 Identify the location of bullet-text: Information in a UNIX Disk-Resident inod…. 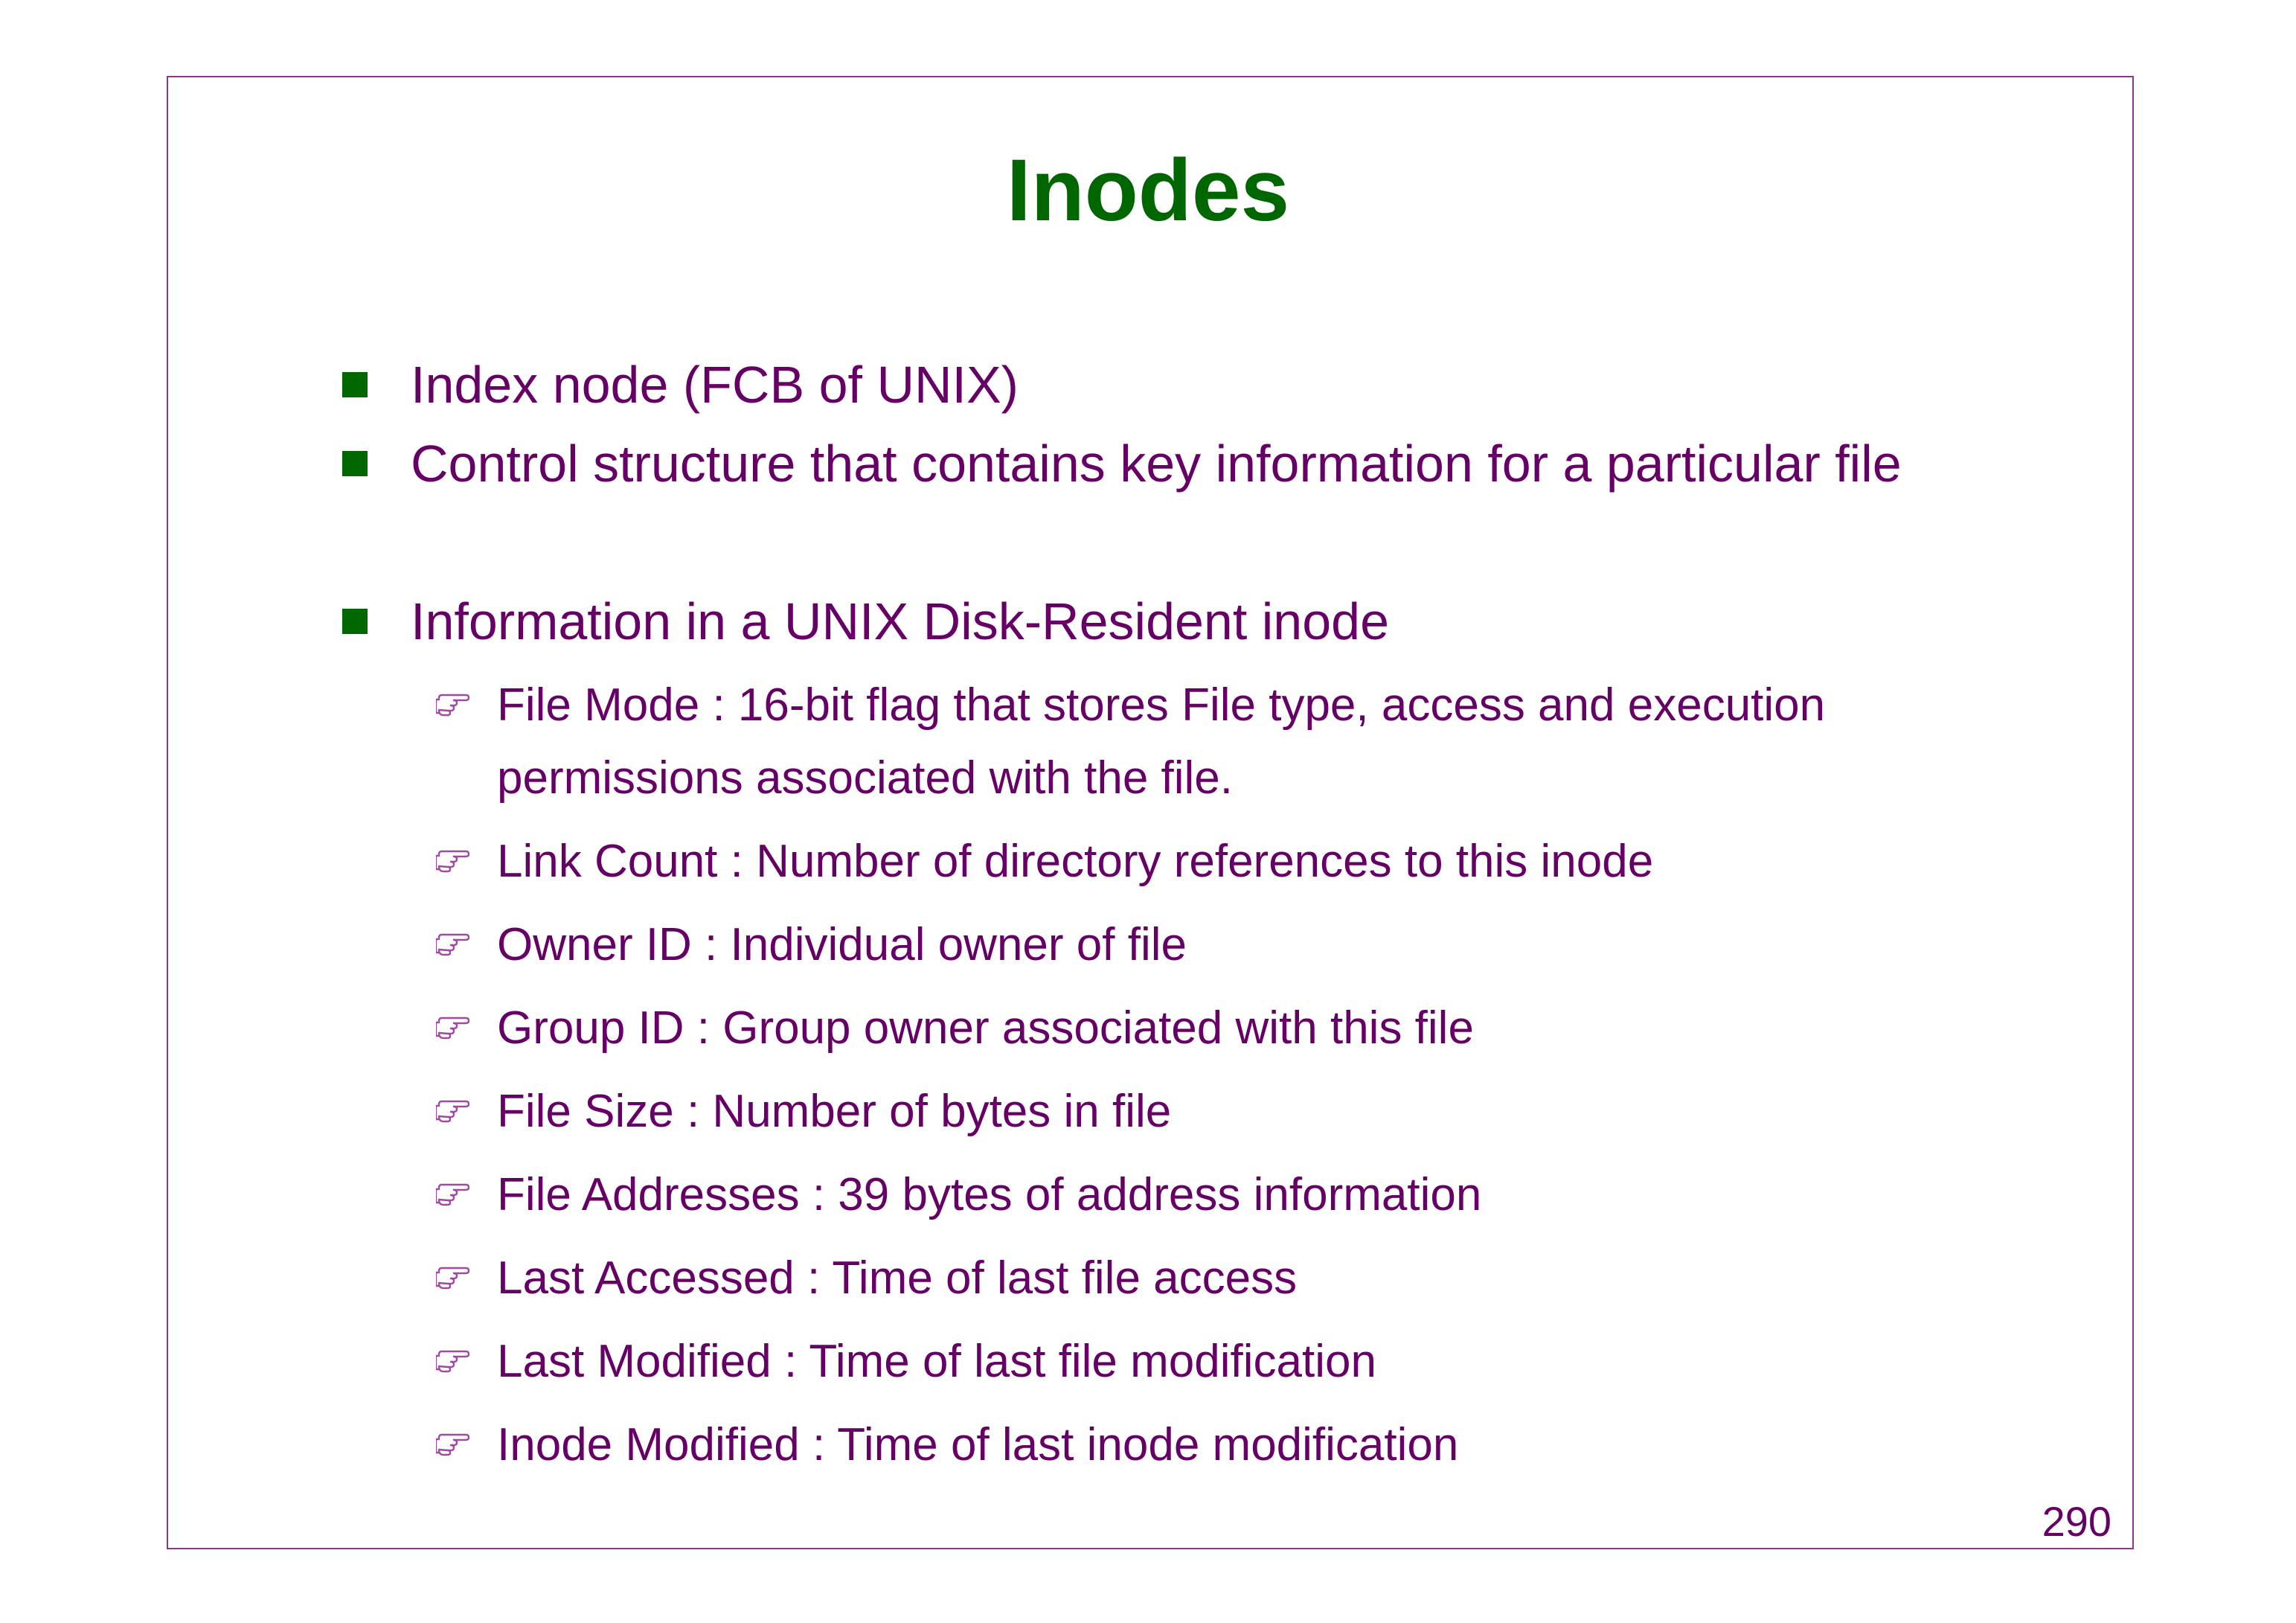
(900, 621).